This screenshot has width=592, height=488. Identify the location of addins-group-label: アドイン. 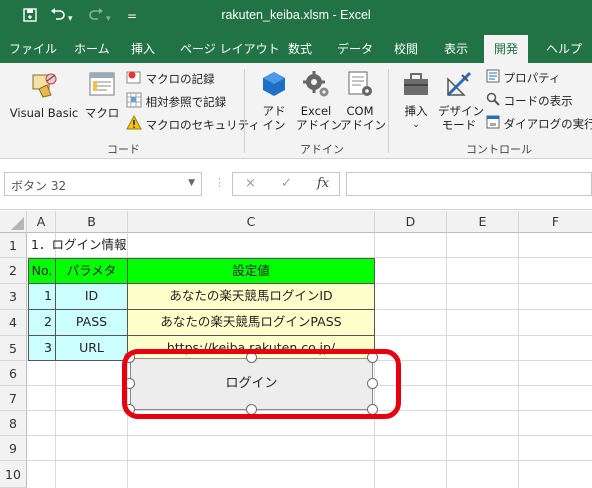
(322, 149).